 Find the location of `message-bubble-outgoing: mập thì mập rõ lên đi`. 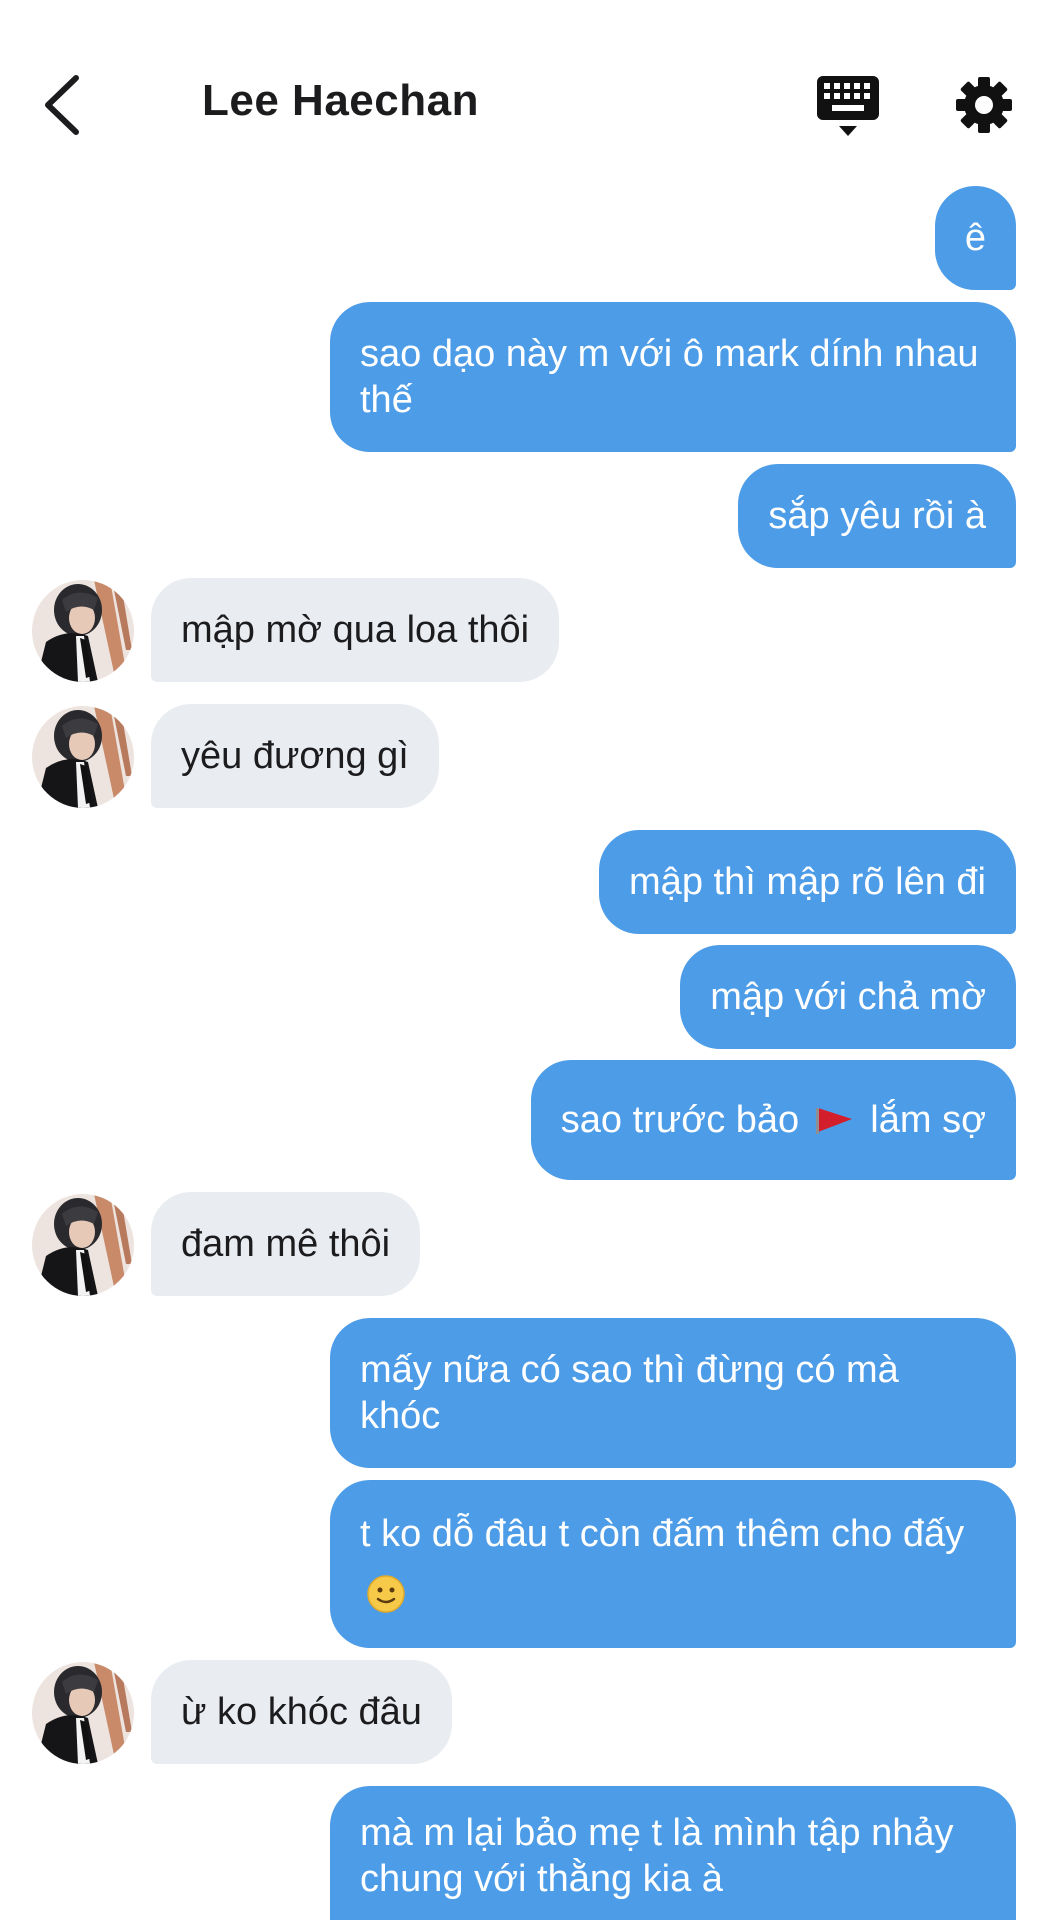

message-bubble-outgoing: mập thì mập rõ lên đi is located at coordinates (807, 882).